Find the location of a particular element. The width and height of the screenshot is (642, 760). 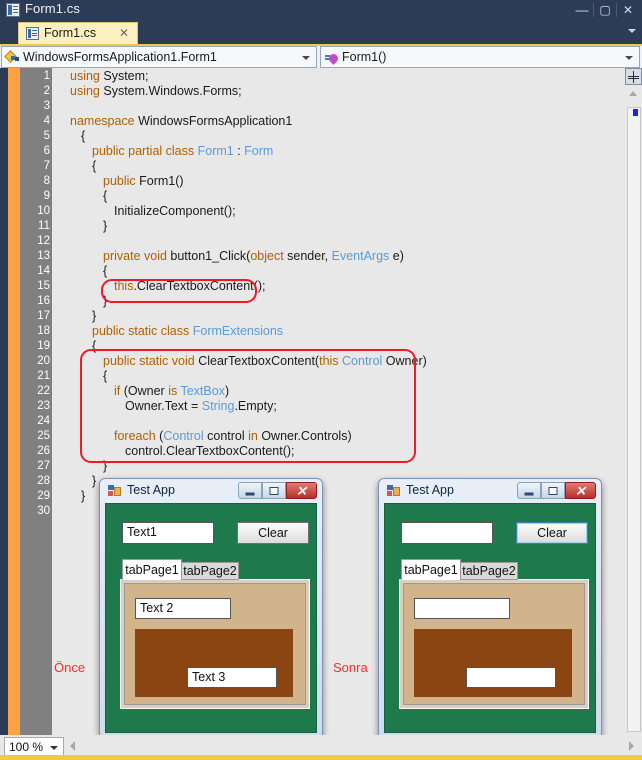

tab-page-surface: Text 2 Text 3 is located at coordinates (215, 644).